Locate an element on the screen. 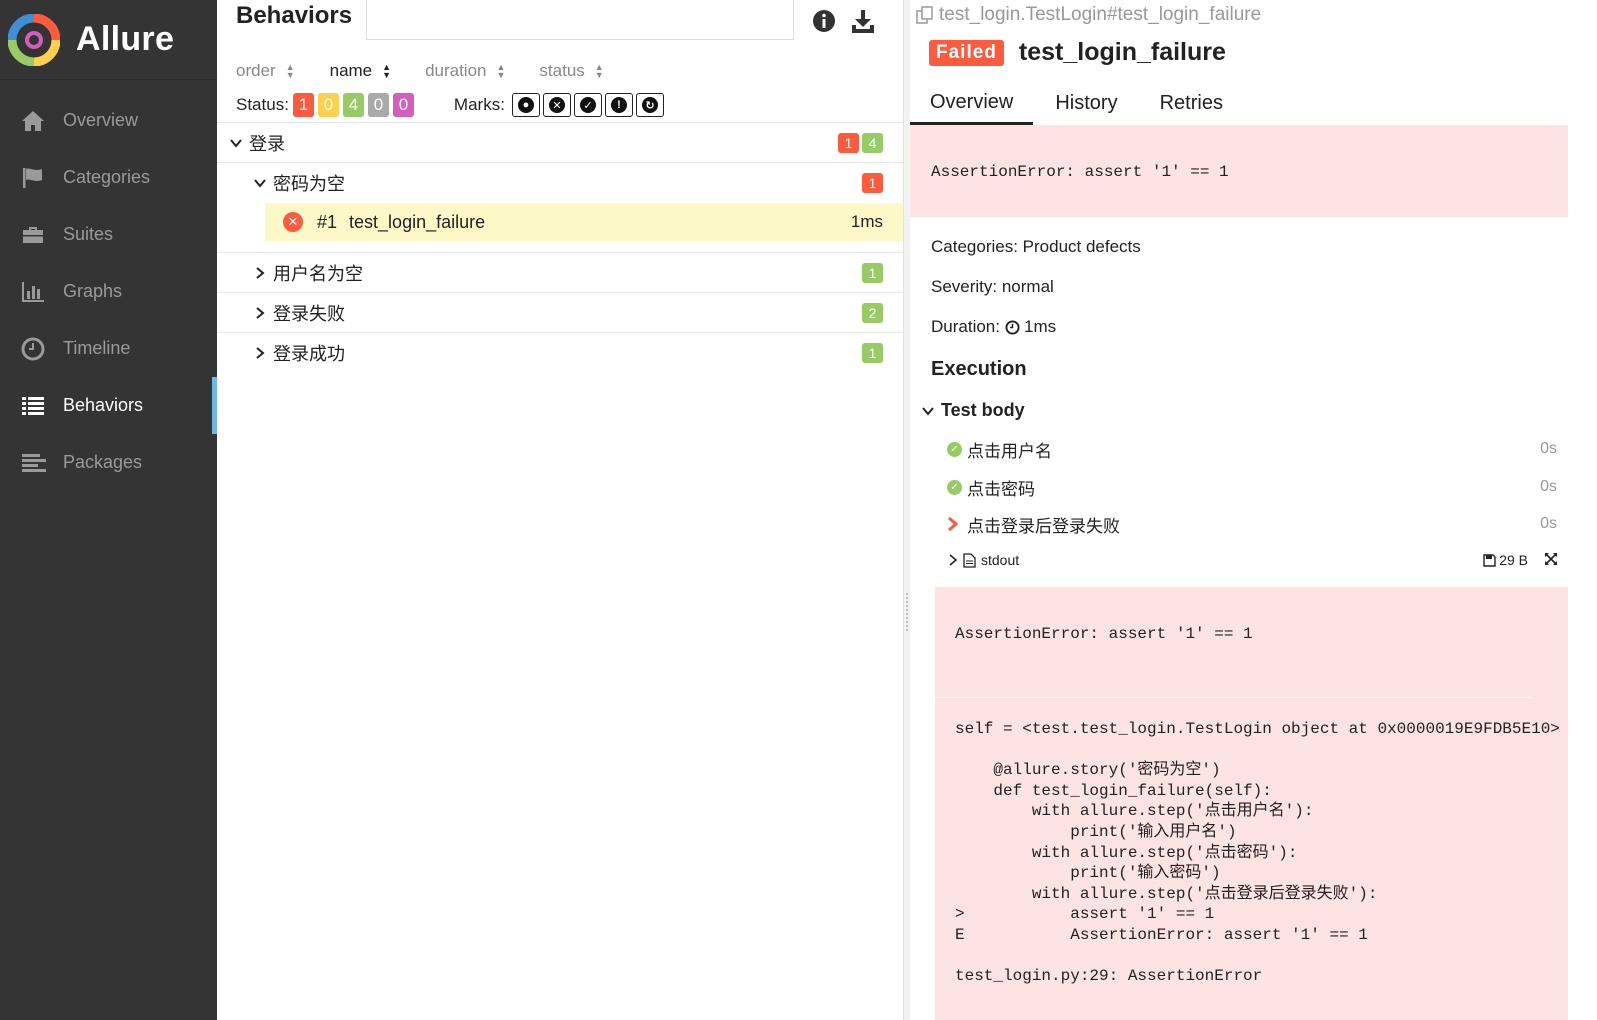 The width and height of the screenshot is (1597, 1020). tree-subgroup-label: 登录失败 is located at coordinates (309, 313).